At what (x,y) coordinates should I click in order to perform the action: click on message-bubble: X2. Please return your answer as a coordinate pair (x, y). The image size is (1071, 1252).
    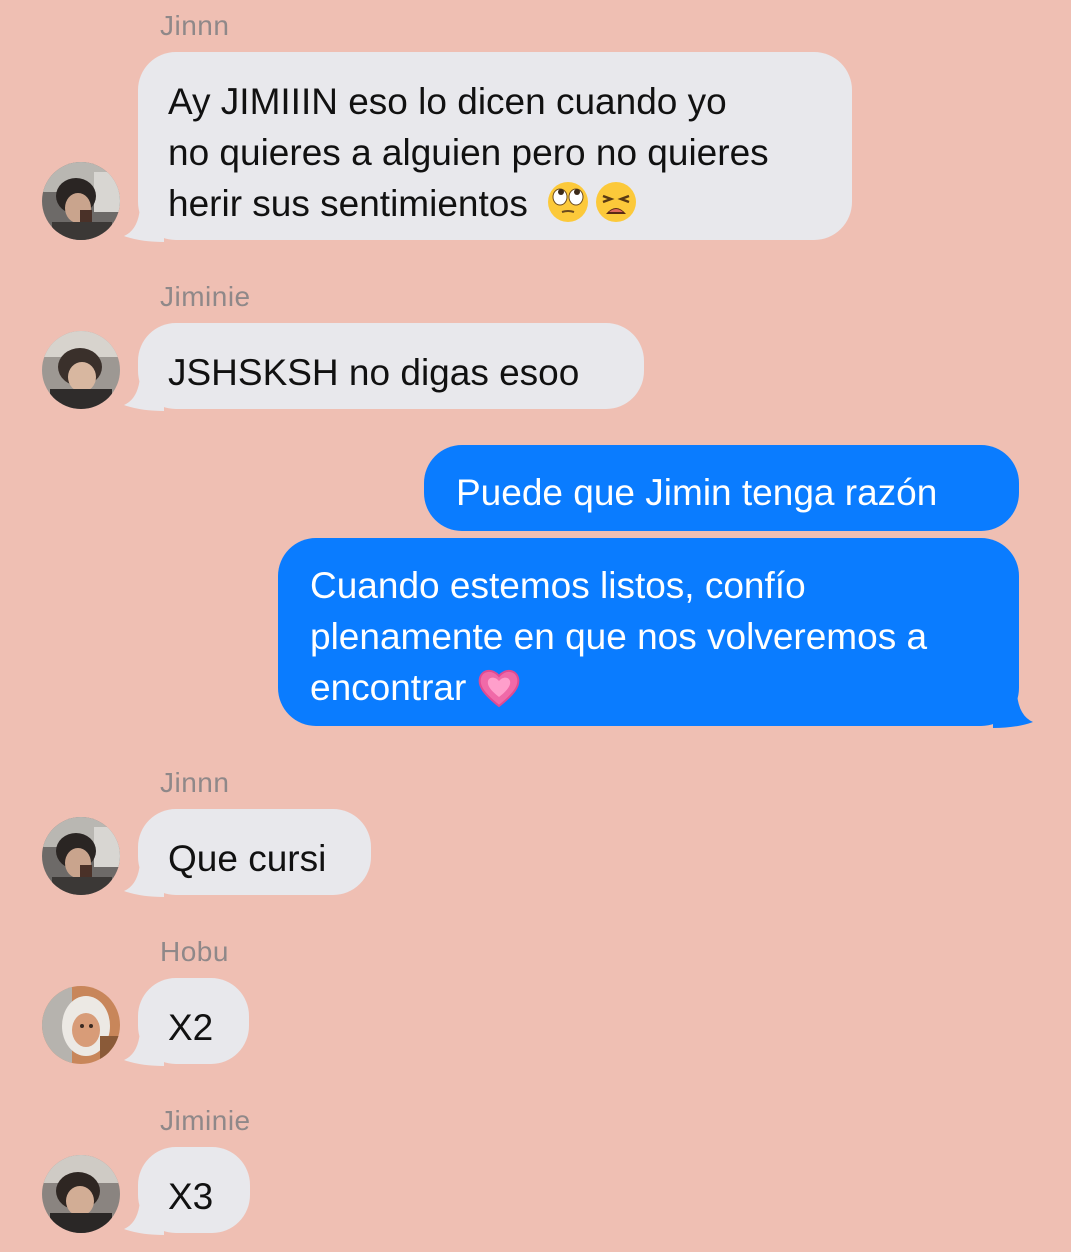
    Looking at the image, I should click on (186, 1022).